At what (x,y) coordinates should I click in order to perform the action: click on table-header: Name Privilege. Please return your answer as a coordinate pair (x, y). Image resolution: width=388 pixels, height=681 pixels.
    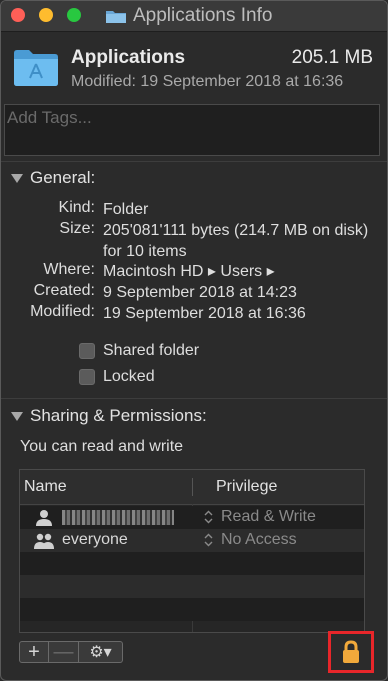
    Looking at the image, I should click on (192, 487).